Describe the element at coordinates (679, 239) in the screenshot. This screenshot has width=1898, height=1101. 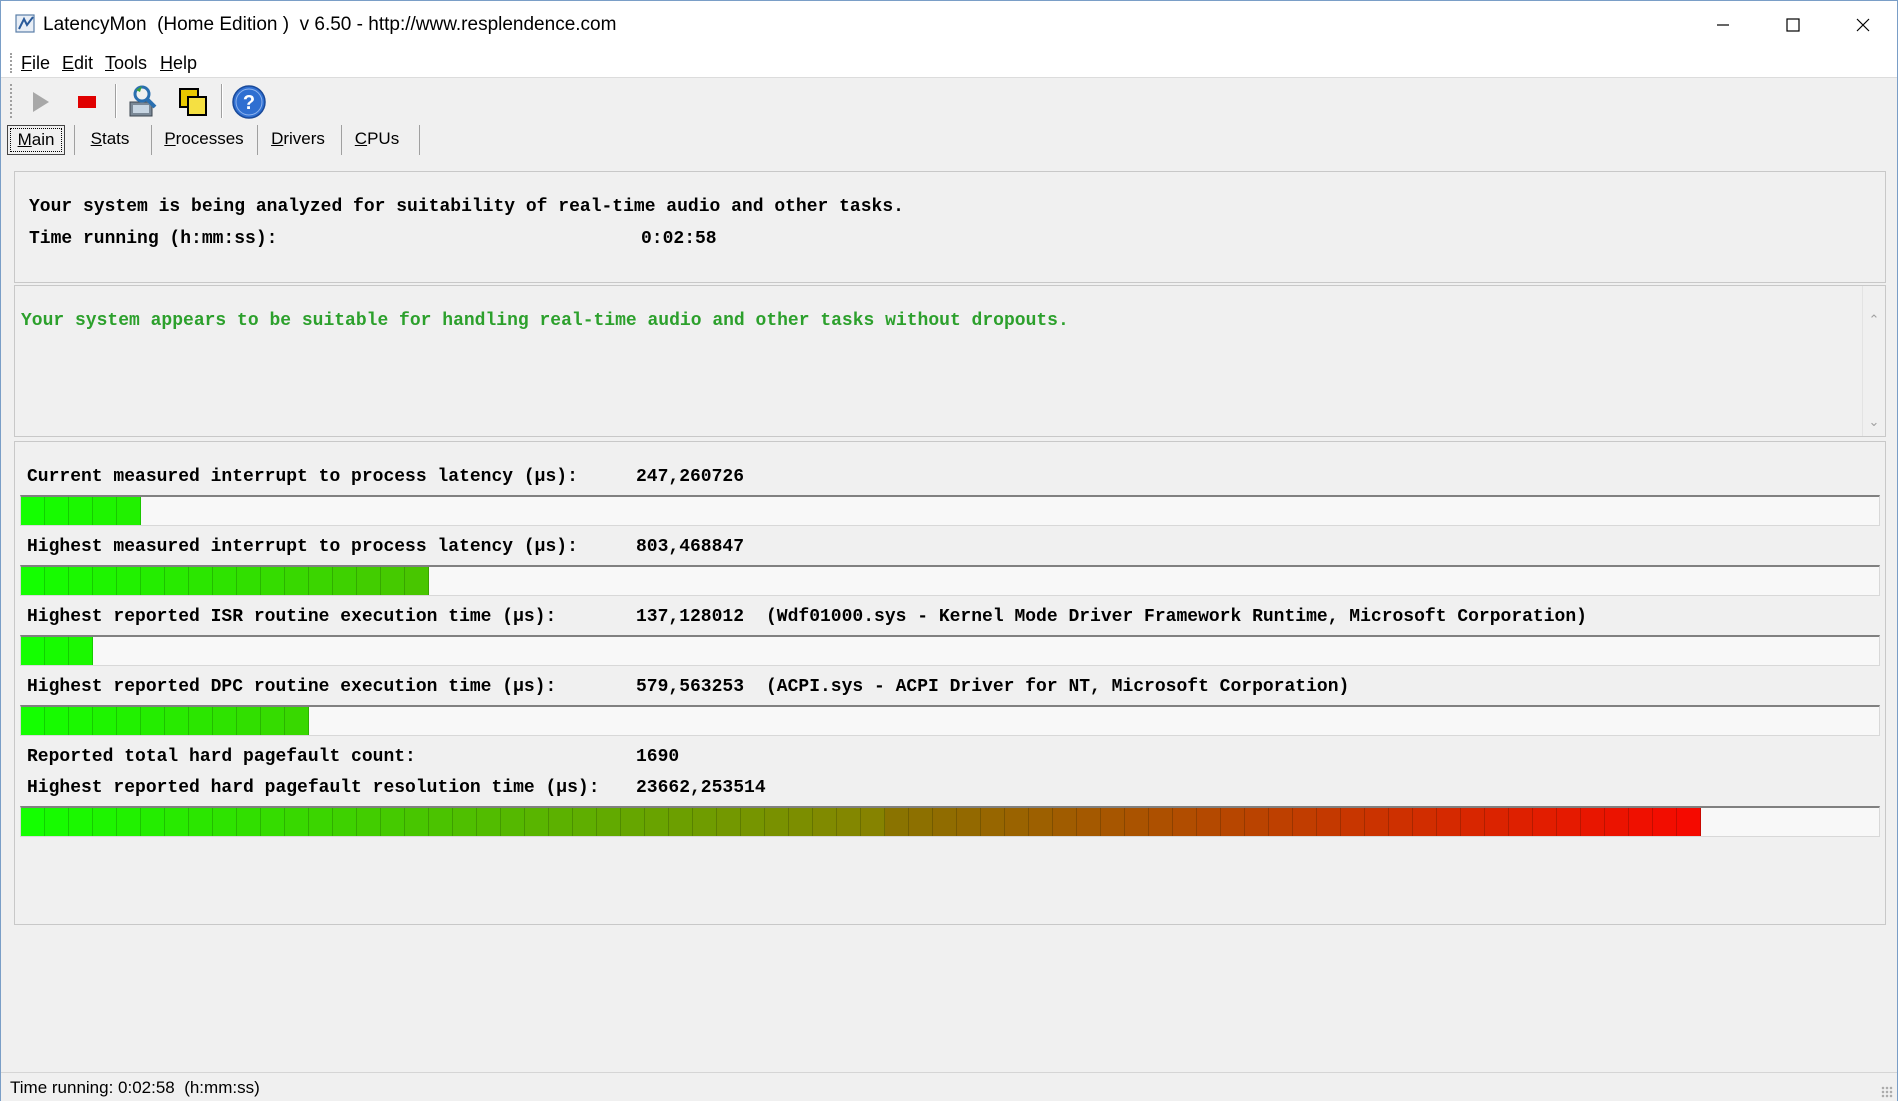
I see `time-running-value: 0:02:58` at that location.